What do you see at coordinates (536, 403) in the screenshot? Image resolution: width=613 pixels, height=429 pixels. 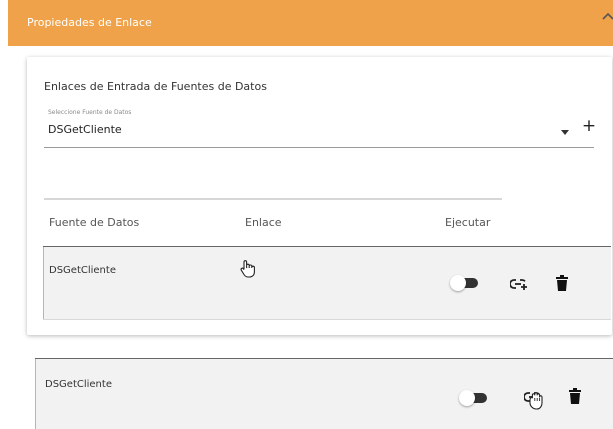 I see `grab-hand-cursor-icon` at bounding box center [536, 403].